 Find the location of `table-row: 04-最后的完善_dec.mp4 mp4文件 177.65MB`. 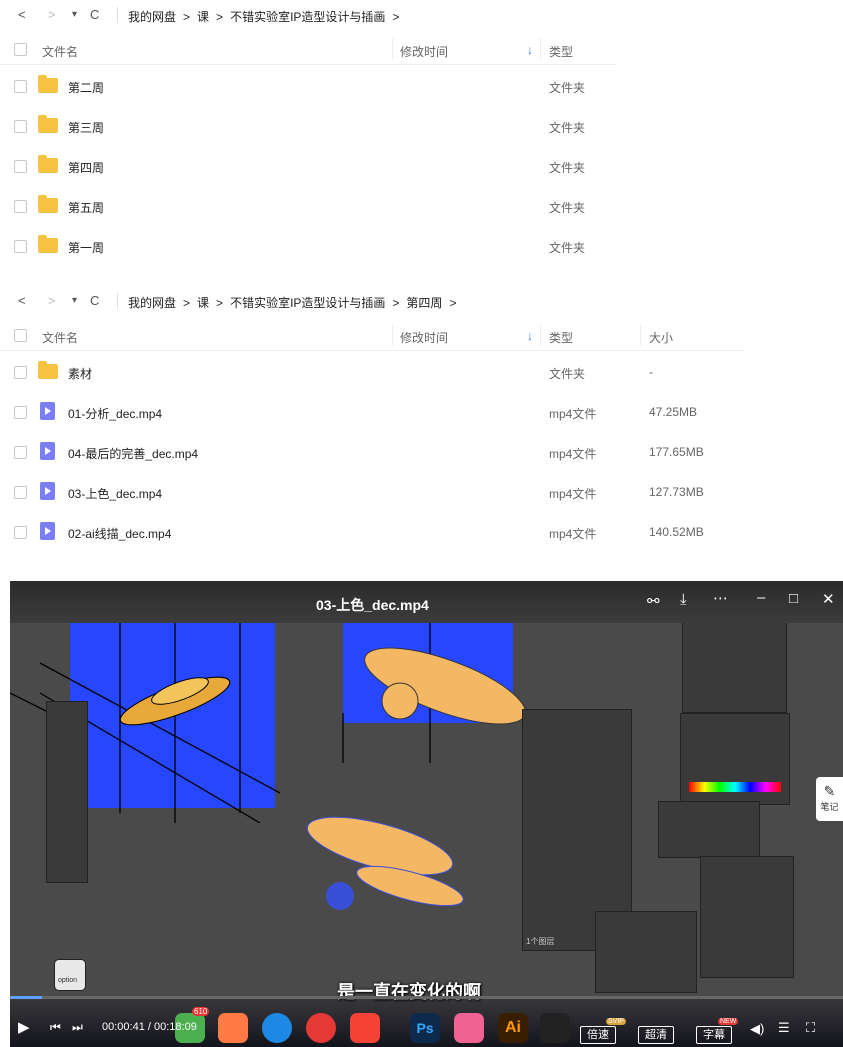

table-row: 04-最后的完善_dec.mp4 mp4文件 177.65MB is located at coordinates (372, 451).